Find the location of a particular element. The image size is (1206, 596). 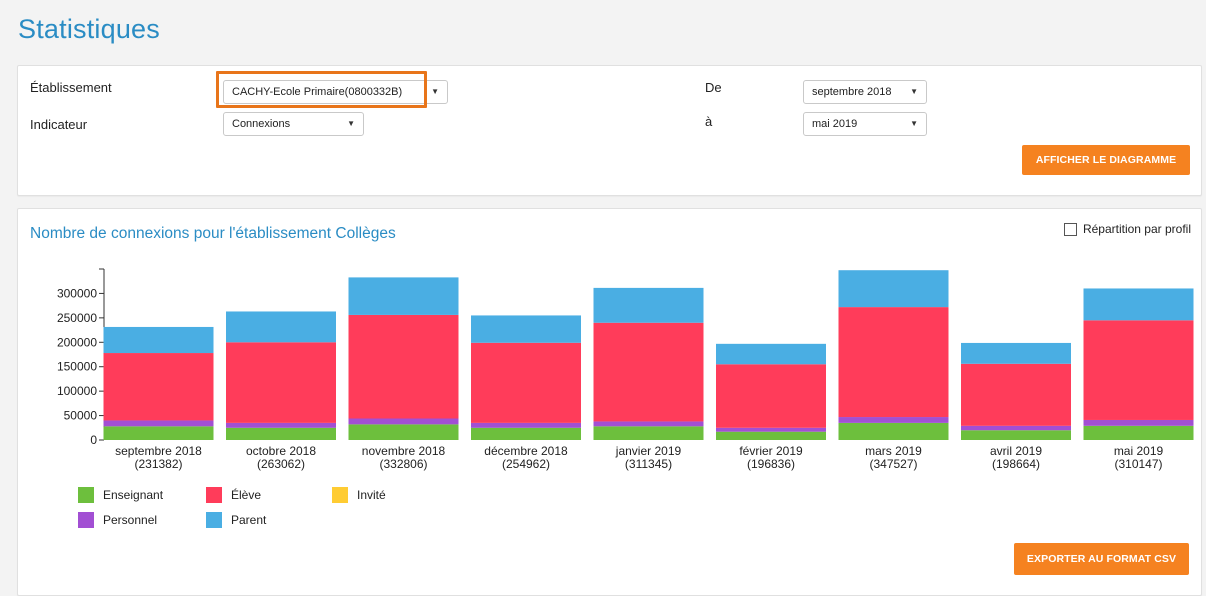

de-select-value: septembre 2018 is located at coordinates (852, 92).